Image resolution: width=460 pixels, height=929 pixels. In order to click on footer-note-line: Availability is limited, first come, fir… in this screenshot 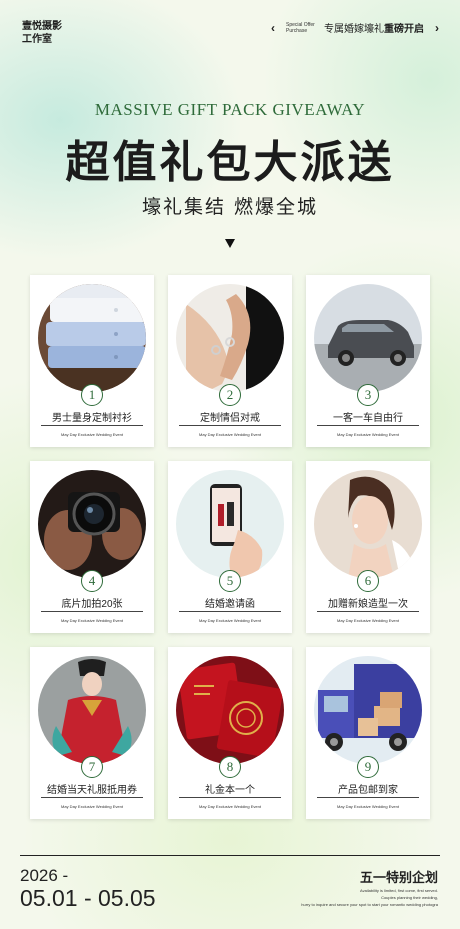, I will do `click(399, 890)`.